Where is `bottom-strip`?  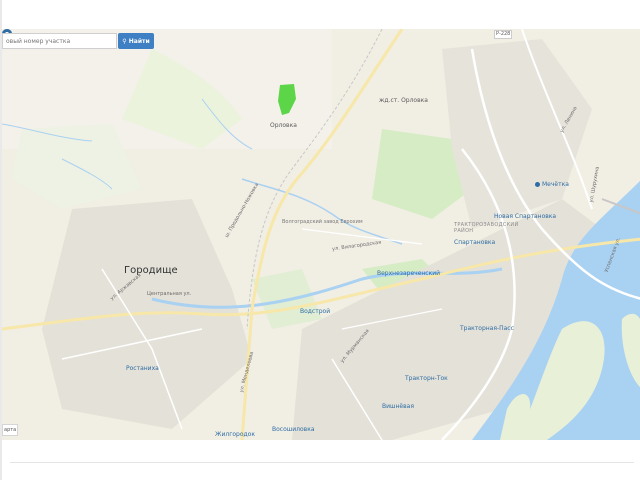
bottom-strip is located at coordinates (321, 460).